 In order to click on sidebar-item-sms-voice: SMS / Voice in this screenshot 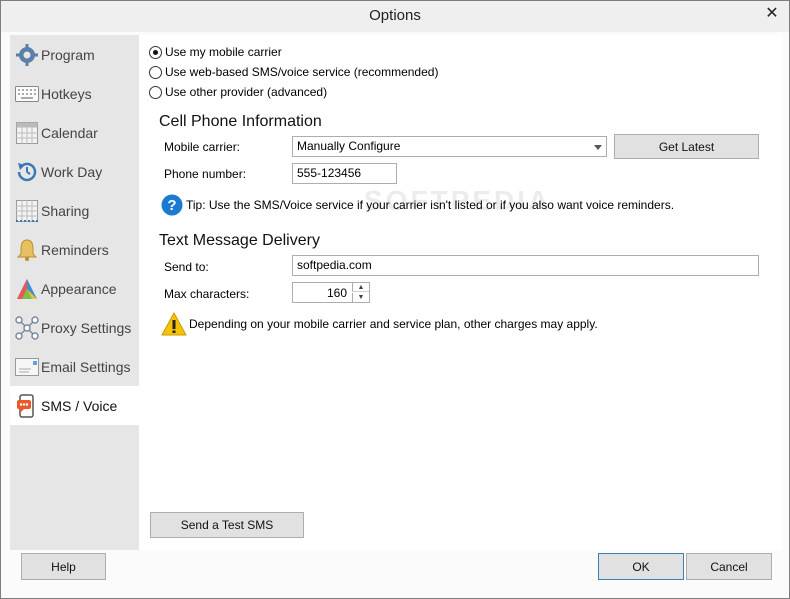, I will do `click(74, 405)`.